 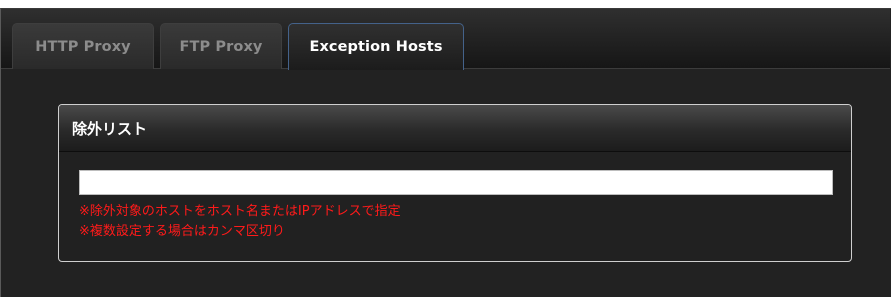 I want to click on exception-list-title: 除外リスト, so click(x=110, y=129).